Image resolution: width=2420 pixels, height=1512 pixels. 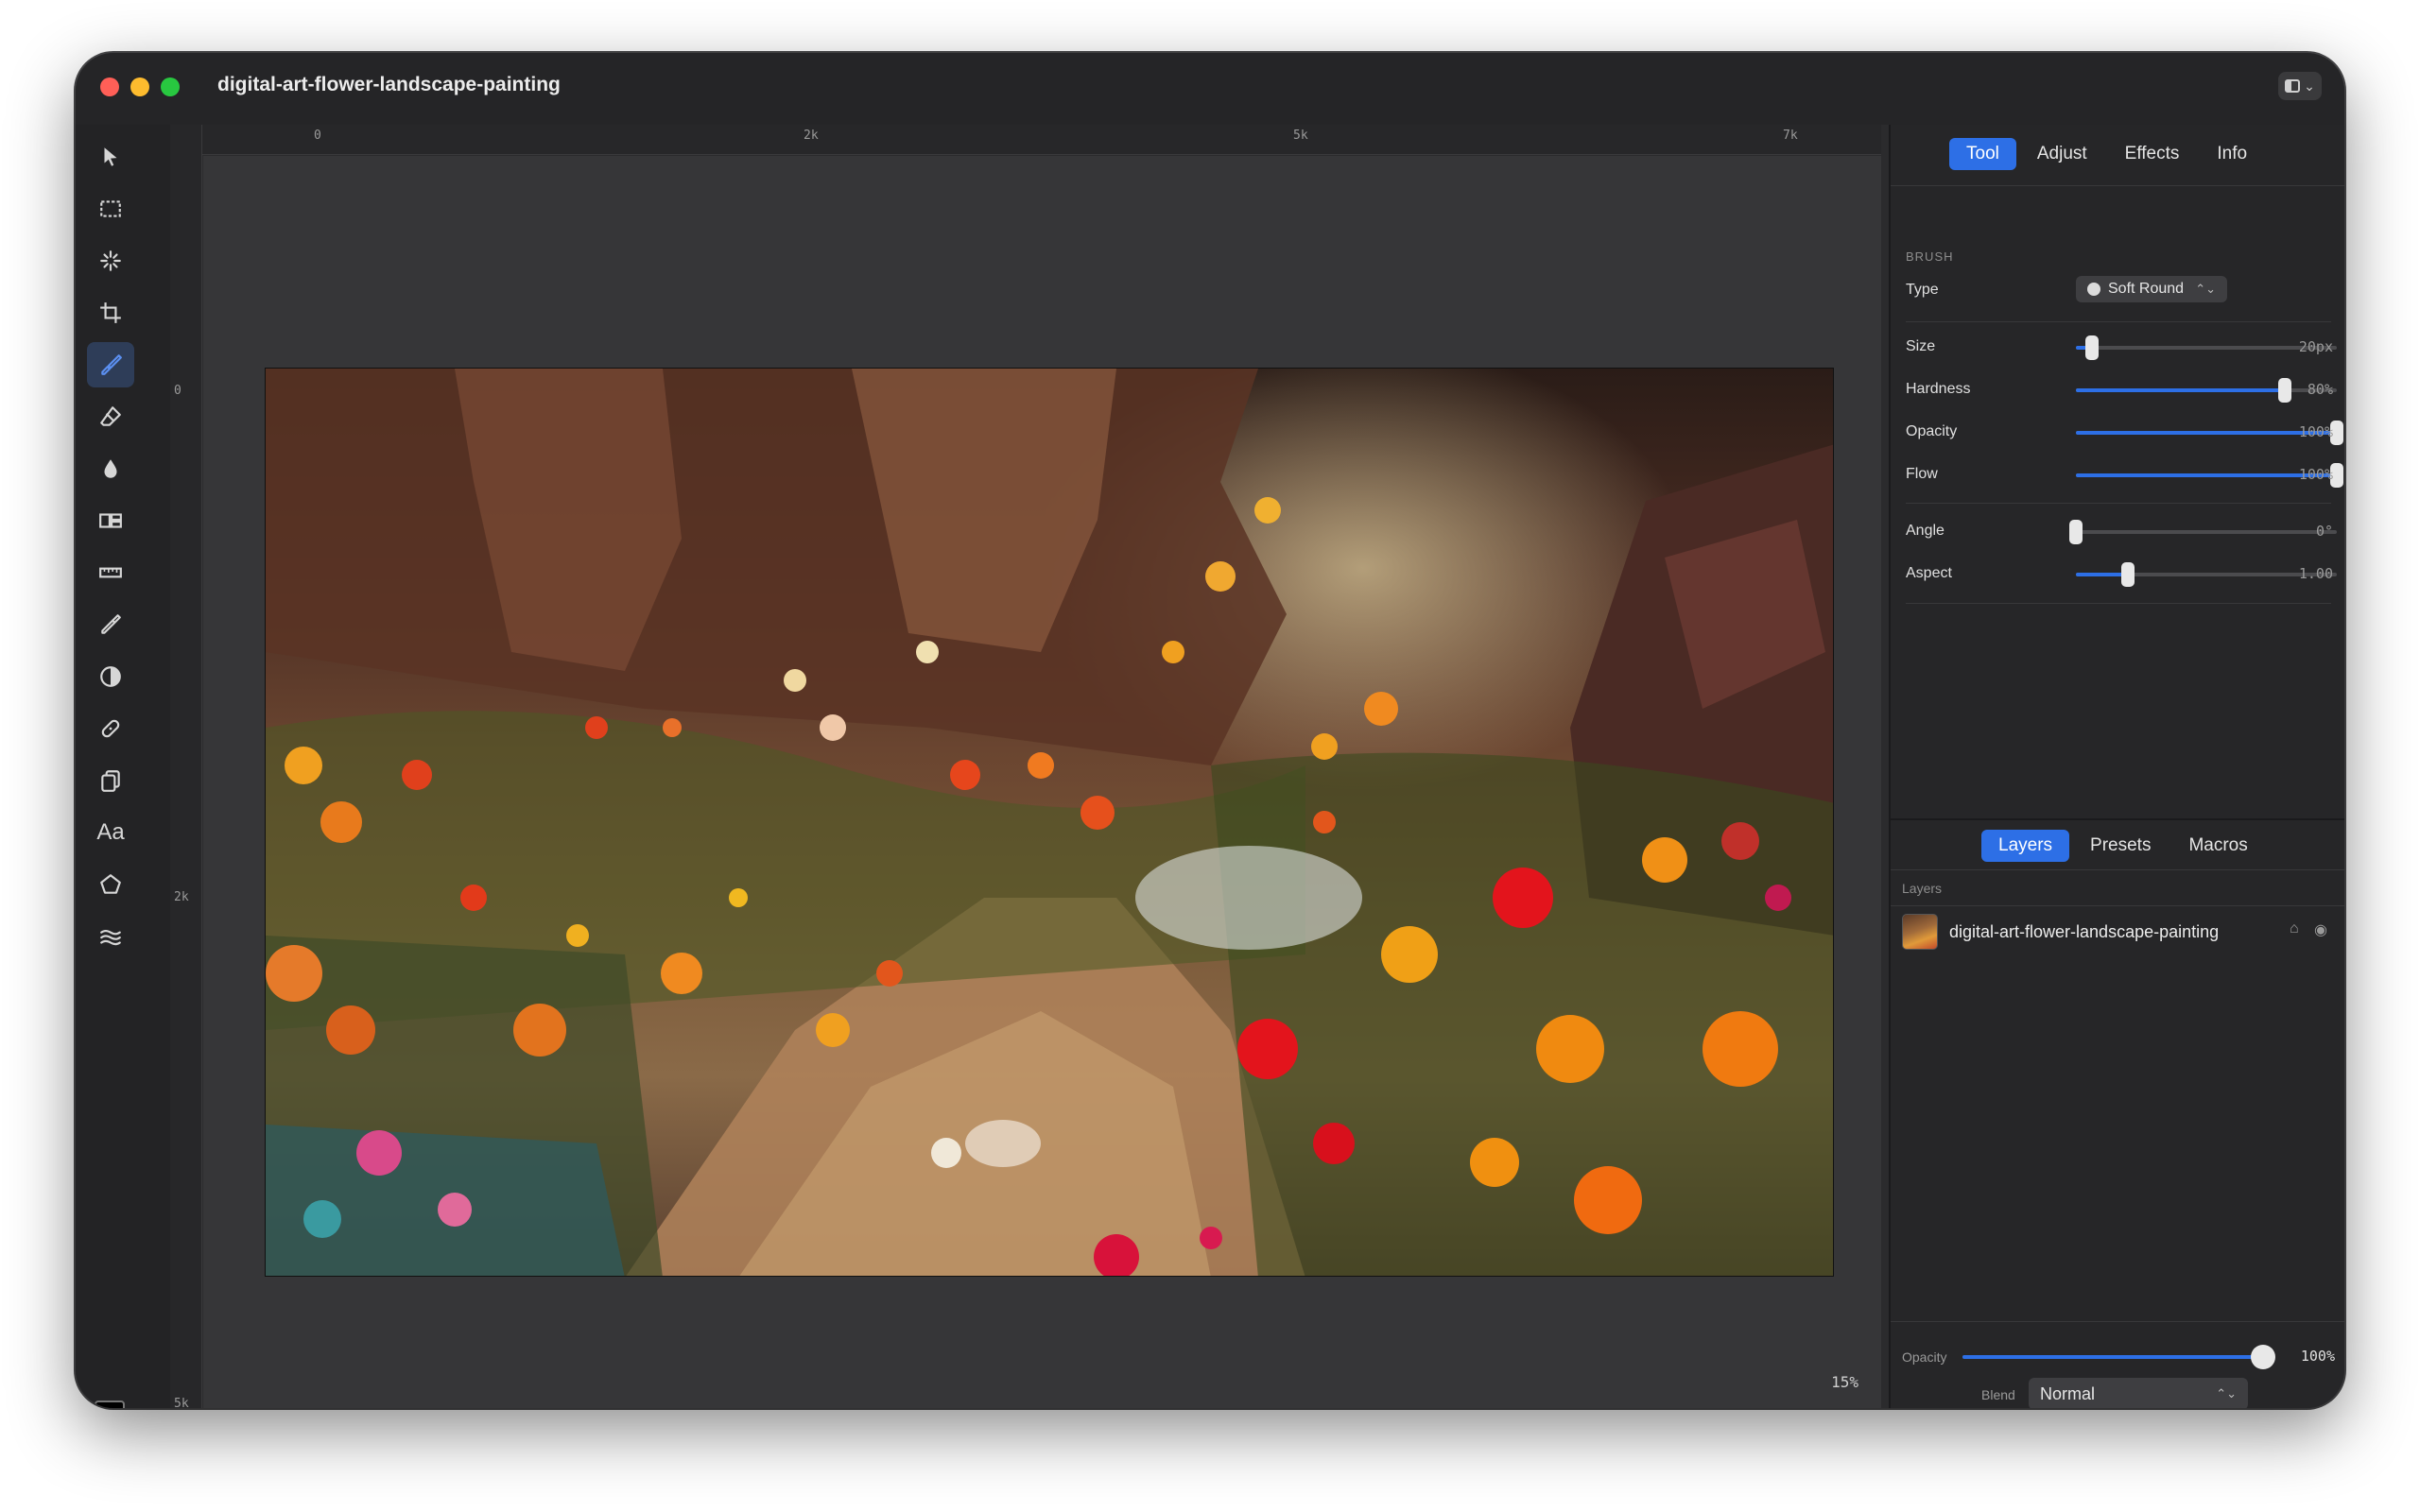 What do you see at coordinates (2106, 154) in the screenshot?
I see `inspector-tabs: Tool Adjust Effects Info` at bounding box center [2106, 154].